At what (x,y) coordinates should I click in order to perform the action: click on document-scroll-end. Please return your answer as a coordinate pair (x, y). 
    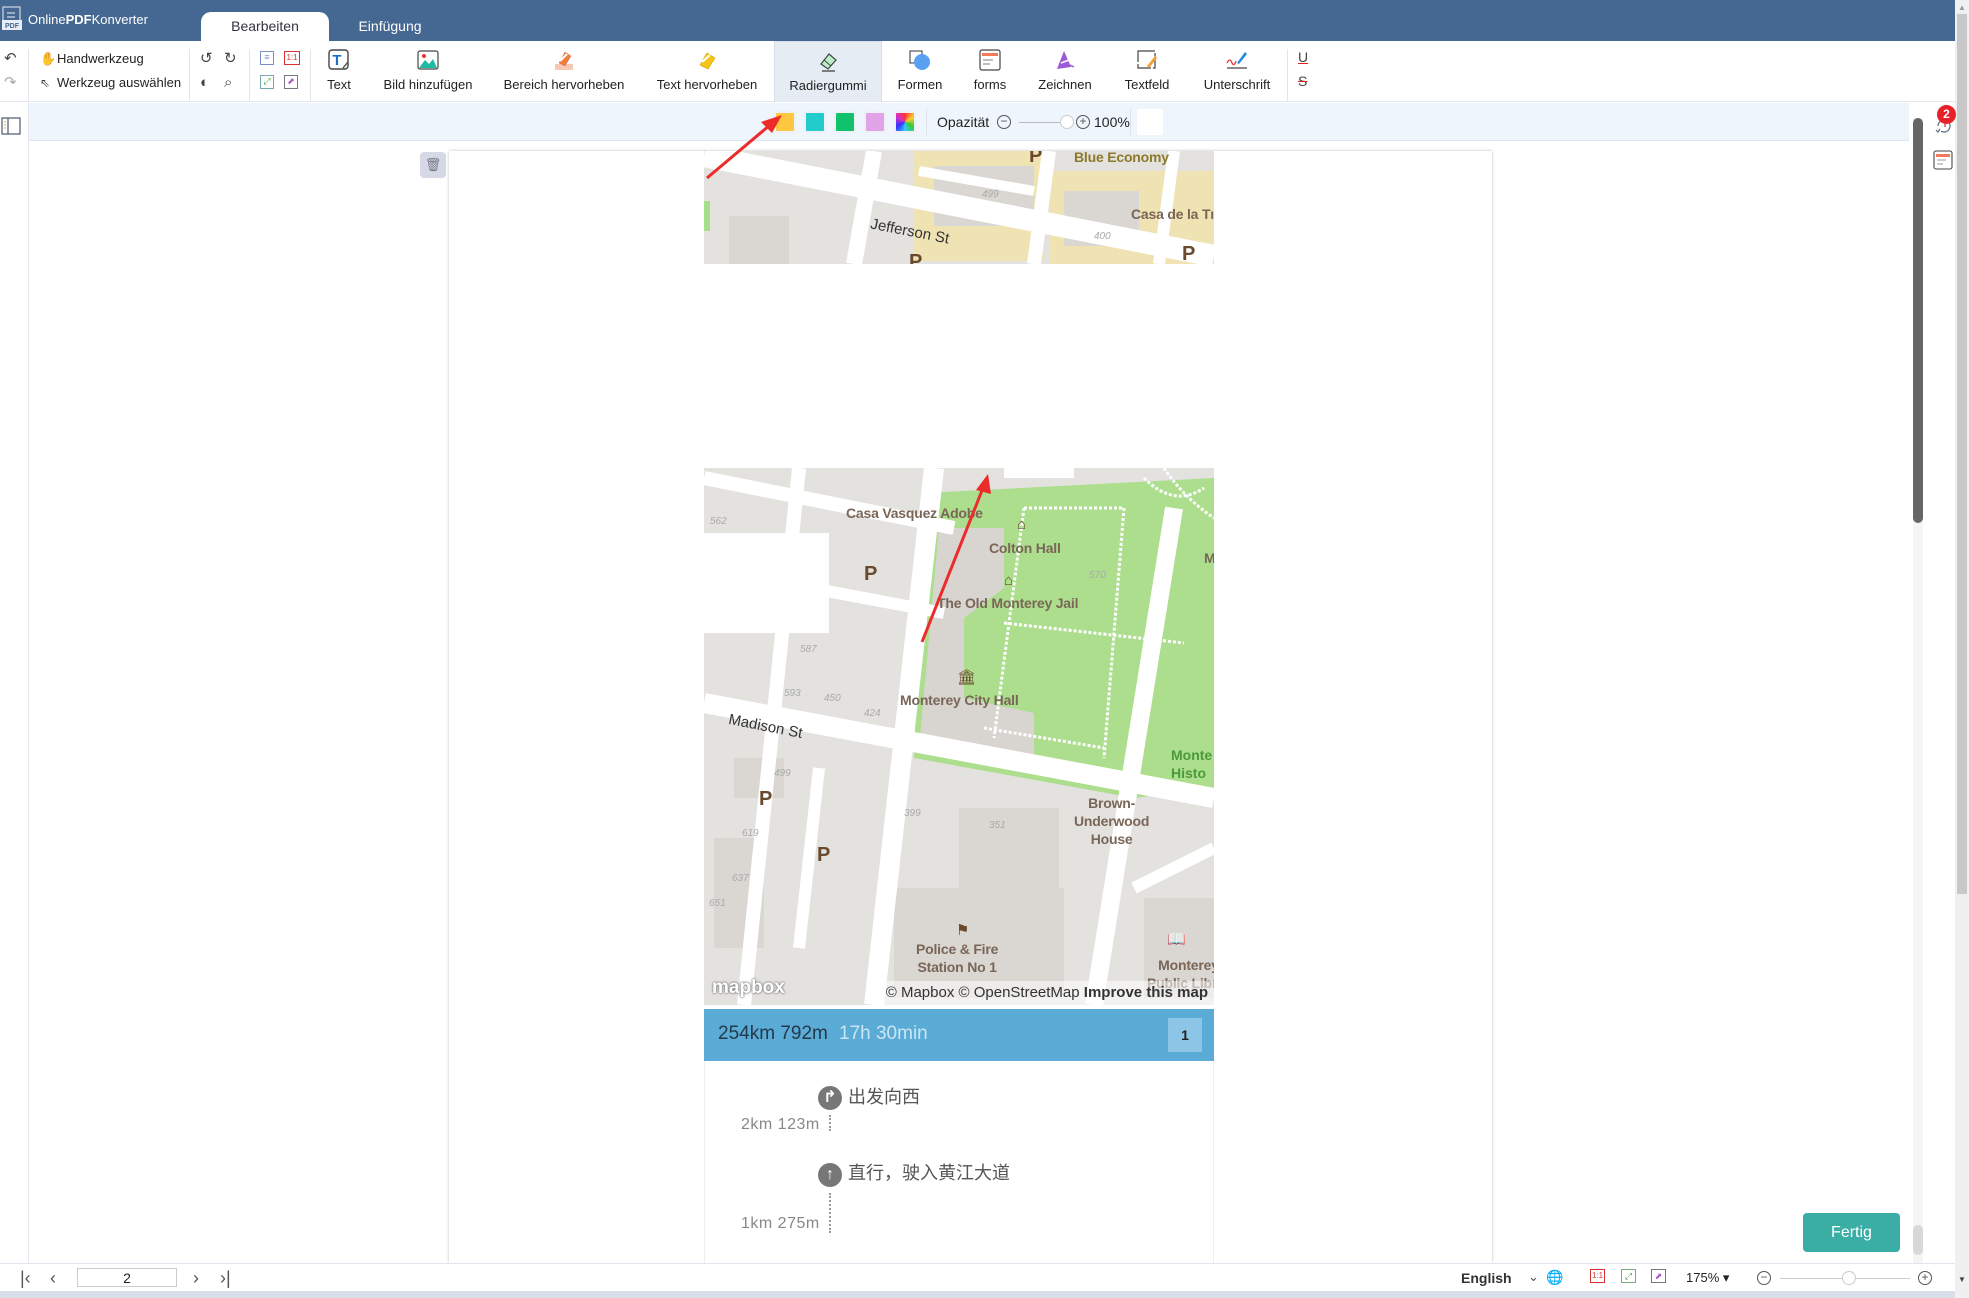
    Looking at the image, I should click on (1918, 1240).